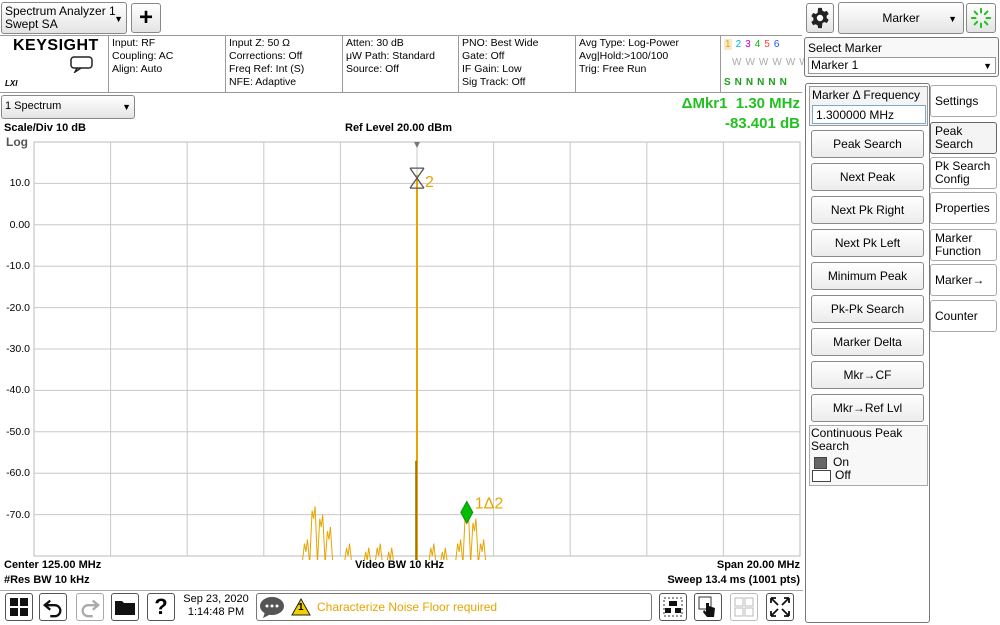 This screenshot has height=625, width=1000. I want to click on gear-button, so click(820, 18).